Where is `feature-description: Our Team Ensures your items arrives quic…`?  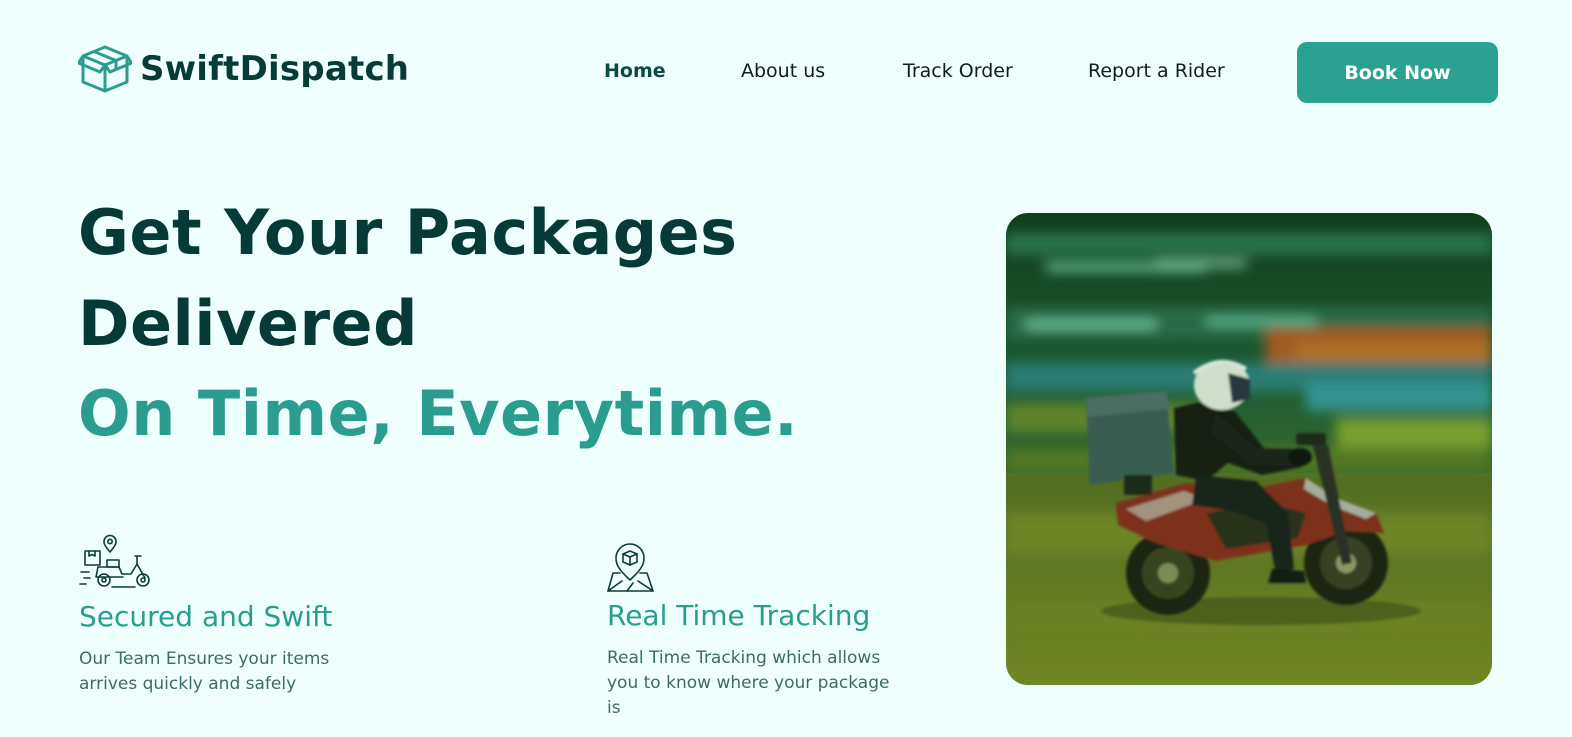
feature-description: Our Team Ensures your items arrives quic… is located at coordinates (204, 671).